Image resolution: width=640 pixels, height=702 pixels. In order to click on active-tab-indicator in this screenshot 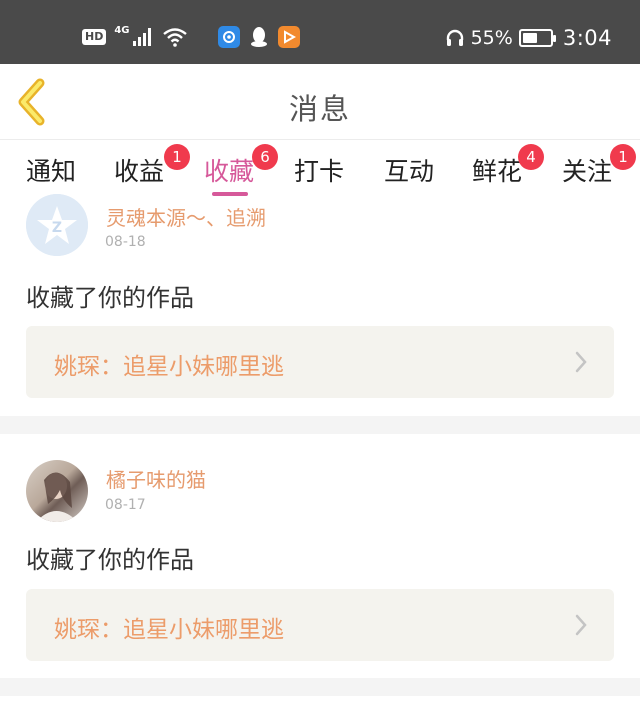, I will do `click(230, 194)`.